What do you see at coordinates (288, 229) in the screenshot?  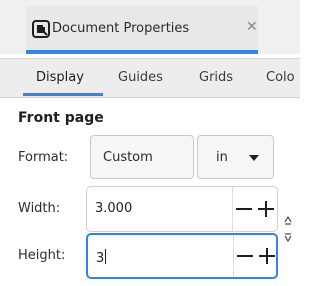 I see `chain-link-icon` at bounding box center [288, 229].